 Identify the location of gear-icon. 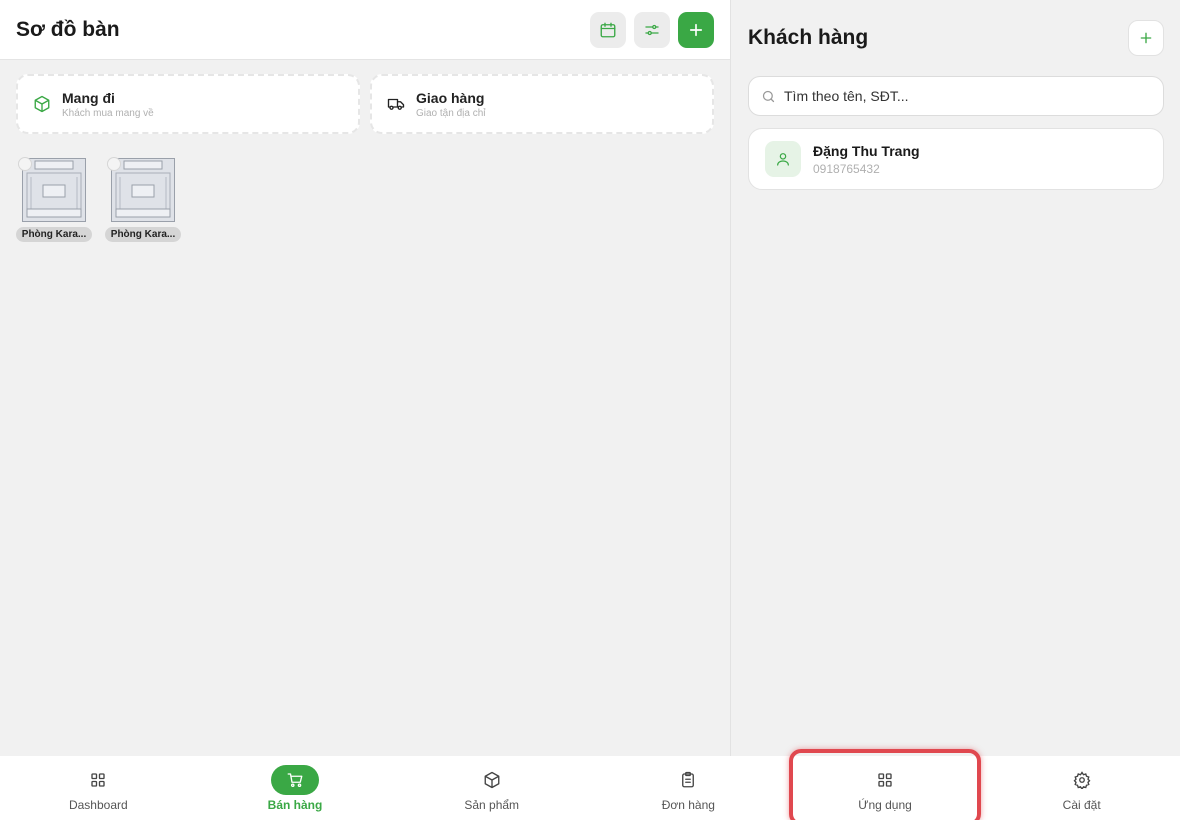
(1082, 779).